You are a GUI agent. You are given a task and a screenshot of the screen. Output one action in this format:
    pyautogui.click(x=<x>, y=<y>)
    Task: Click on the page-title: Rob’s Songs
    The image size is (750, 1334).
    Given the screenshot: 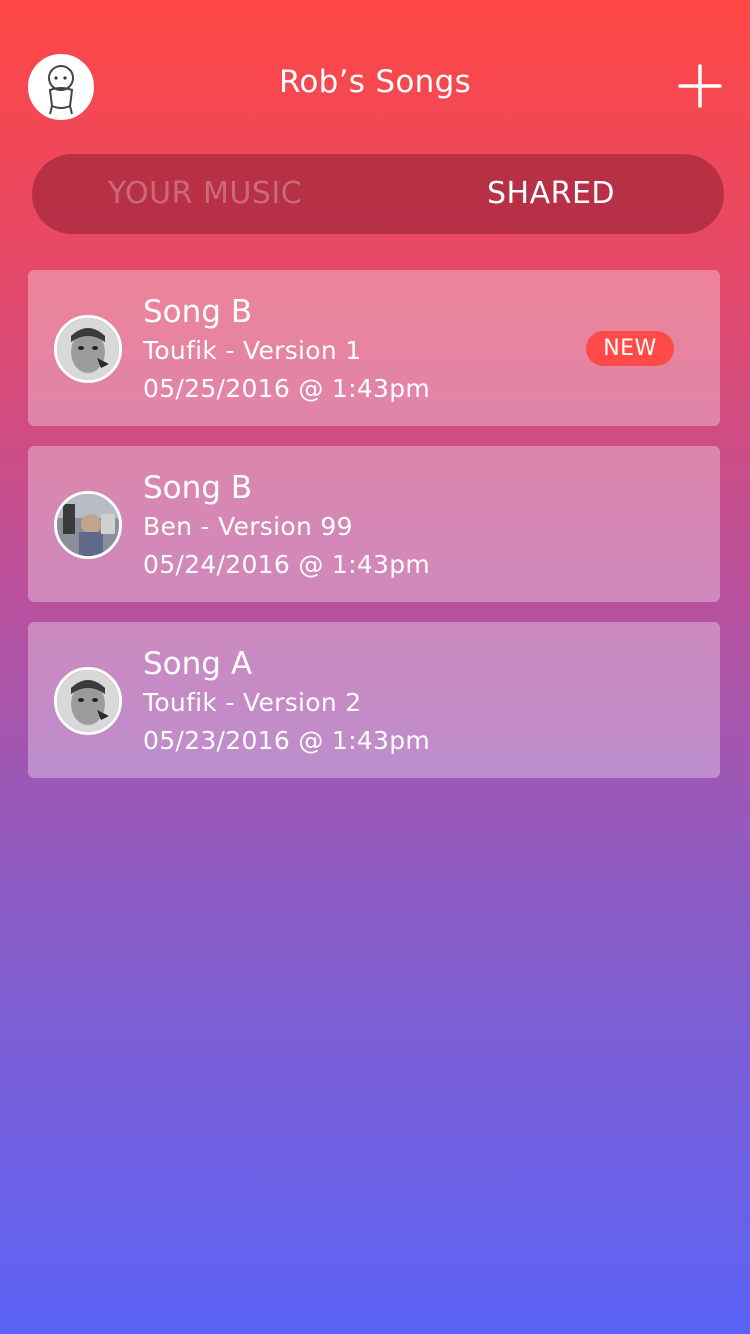 What is the action you would take?
    pyautogui.click(x=375, y=82)
    